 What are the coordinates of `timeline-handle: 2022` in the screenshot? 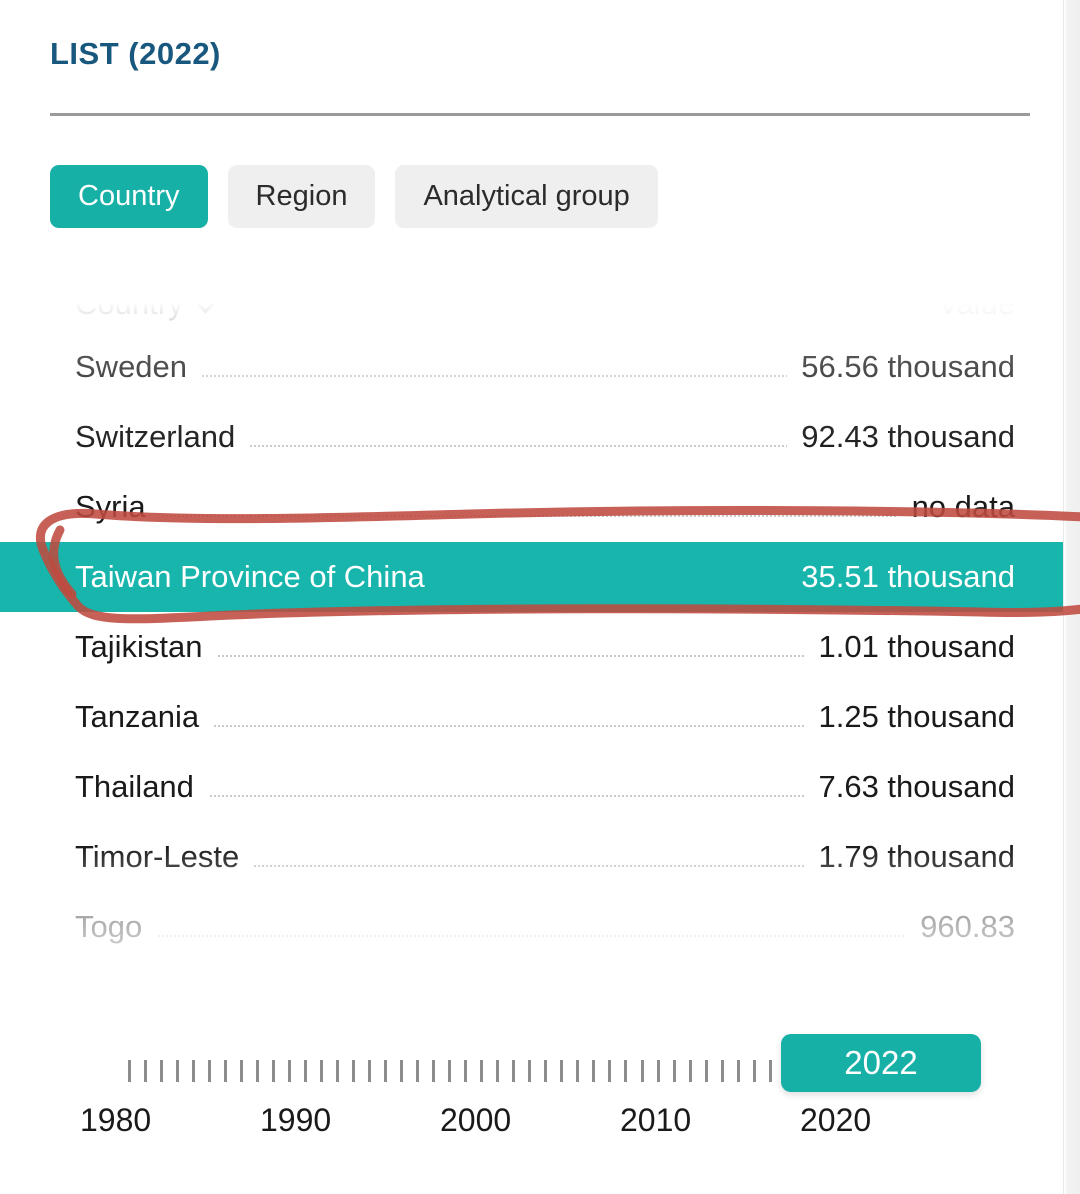 It's located at (881, 1063).